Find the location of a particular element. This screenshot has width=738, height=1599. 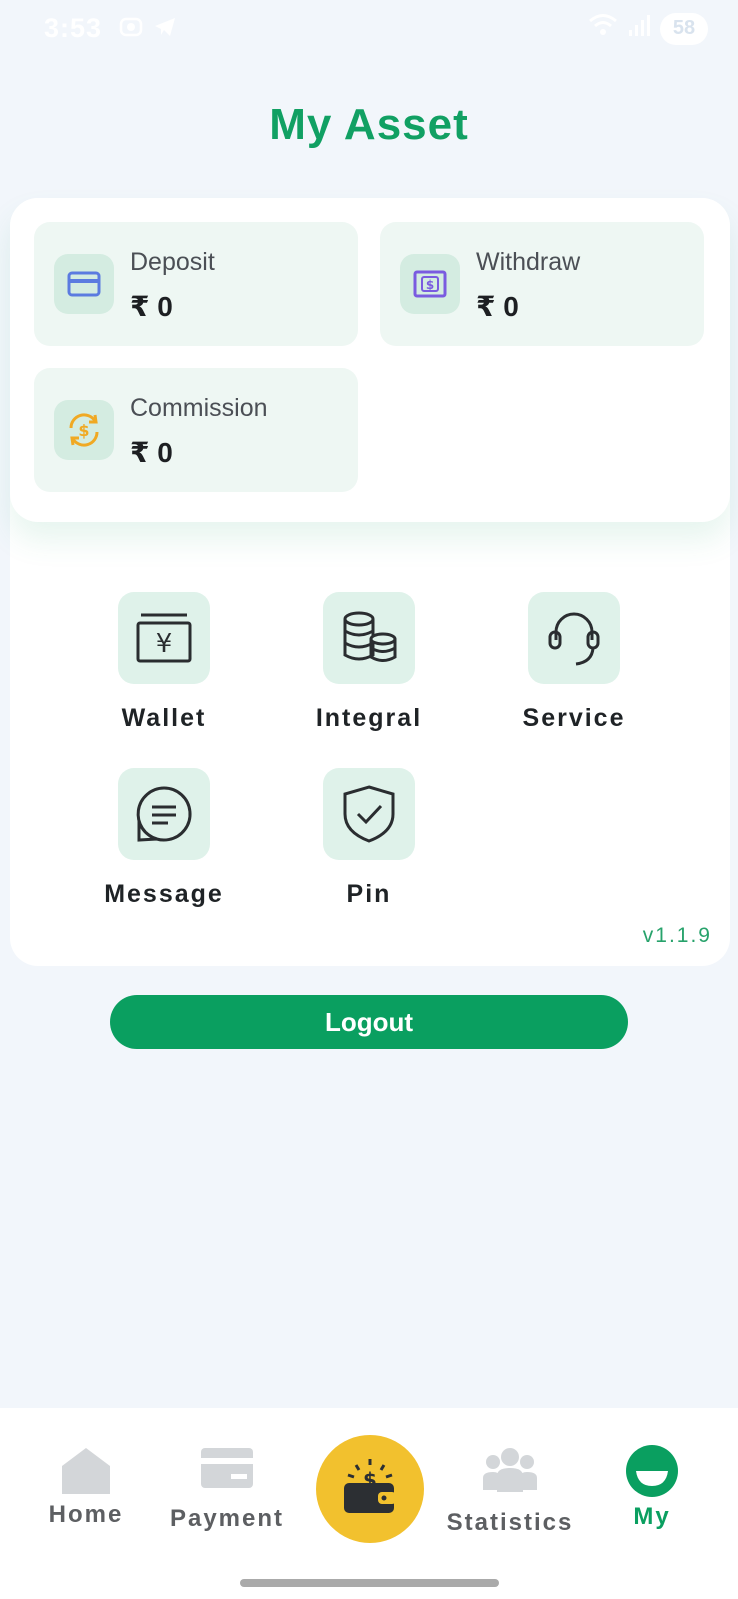

telegram-icon is located at coordinates (165, 30).